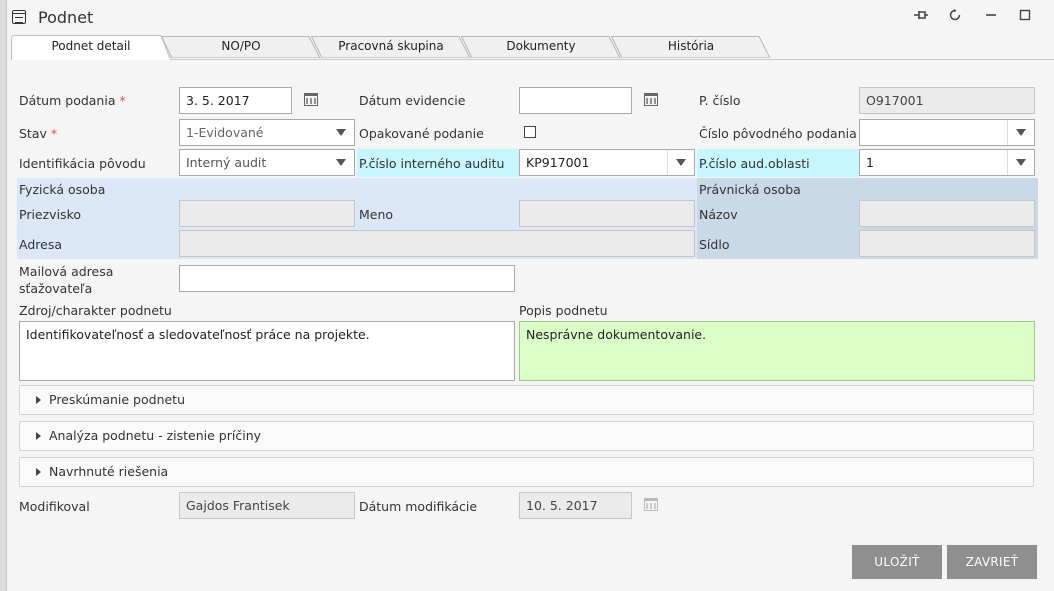 The width and height of the screenshot is (1054, 591). Describe the element at coordinates (754, 163) in the screenshot. I see `p-cislo-oblasti-label: P.číslo aud.oblasti` at that location.